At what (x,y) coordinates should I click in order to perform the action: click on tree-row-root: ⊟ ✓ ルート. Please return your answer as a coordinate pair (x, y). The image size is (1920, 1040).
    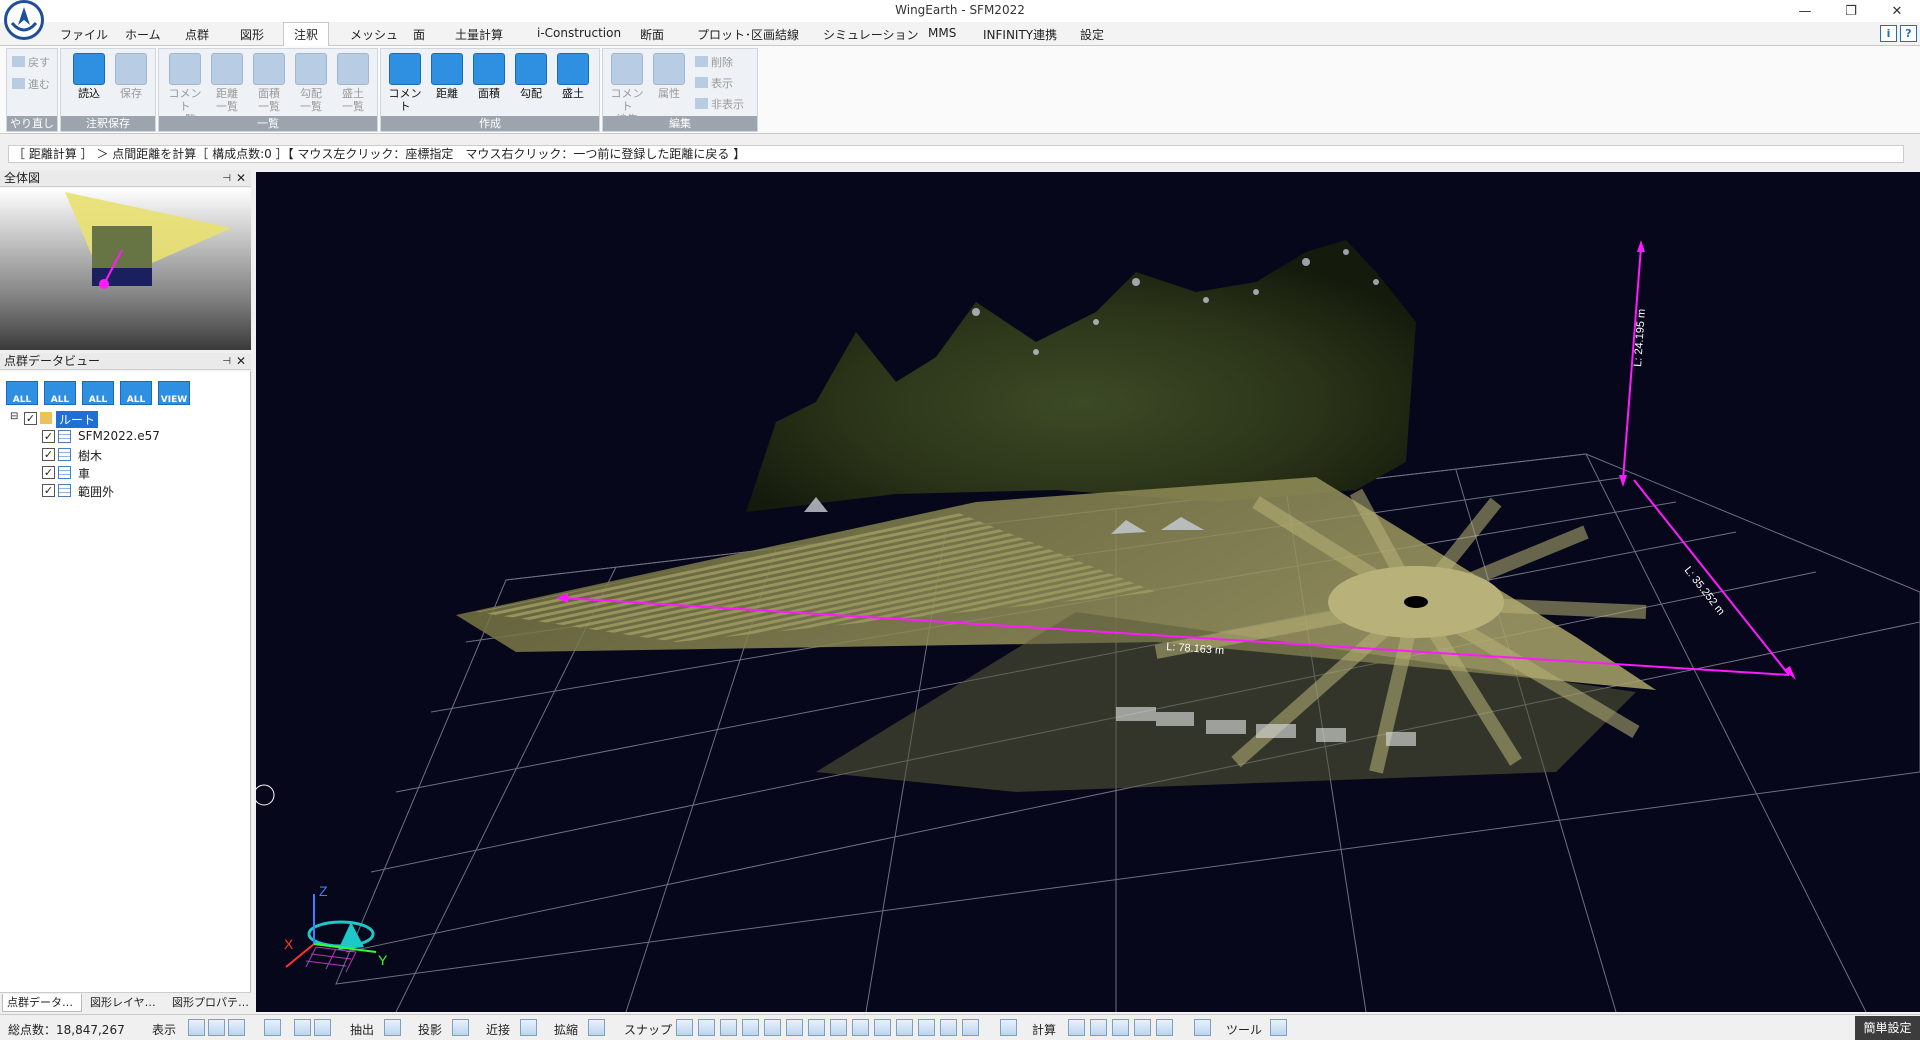
    Looking at the image, I should click on (70, 419).